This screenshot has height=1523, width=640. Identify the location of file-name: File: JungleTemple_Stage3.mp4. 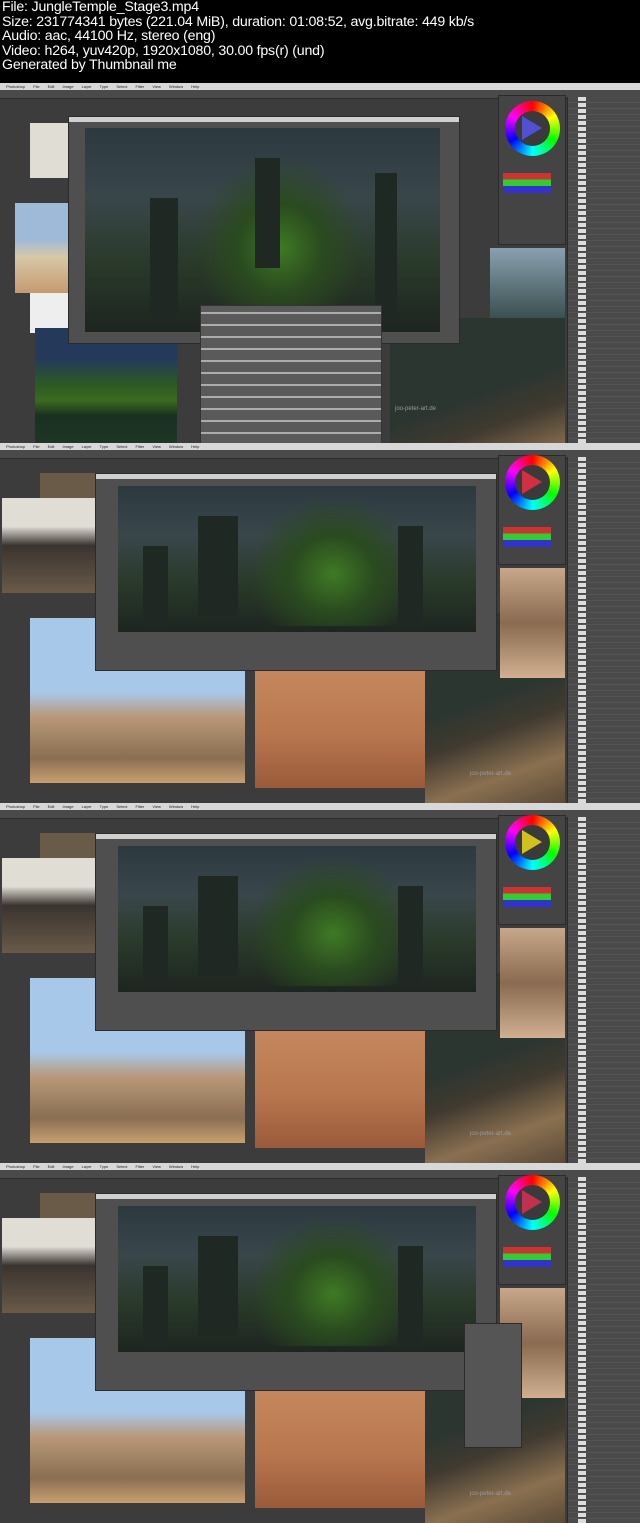
(100, 7).